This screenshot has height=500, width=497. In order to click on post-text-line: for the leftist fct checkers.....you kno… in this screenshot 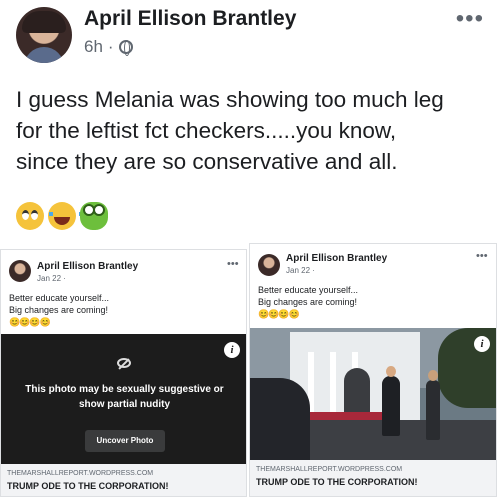, I will do `click(206, 130)`.